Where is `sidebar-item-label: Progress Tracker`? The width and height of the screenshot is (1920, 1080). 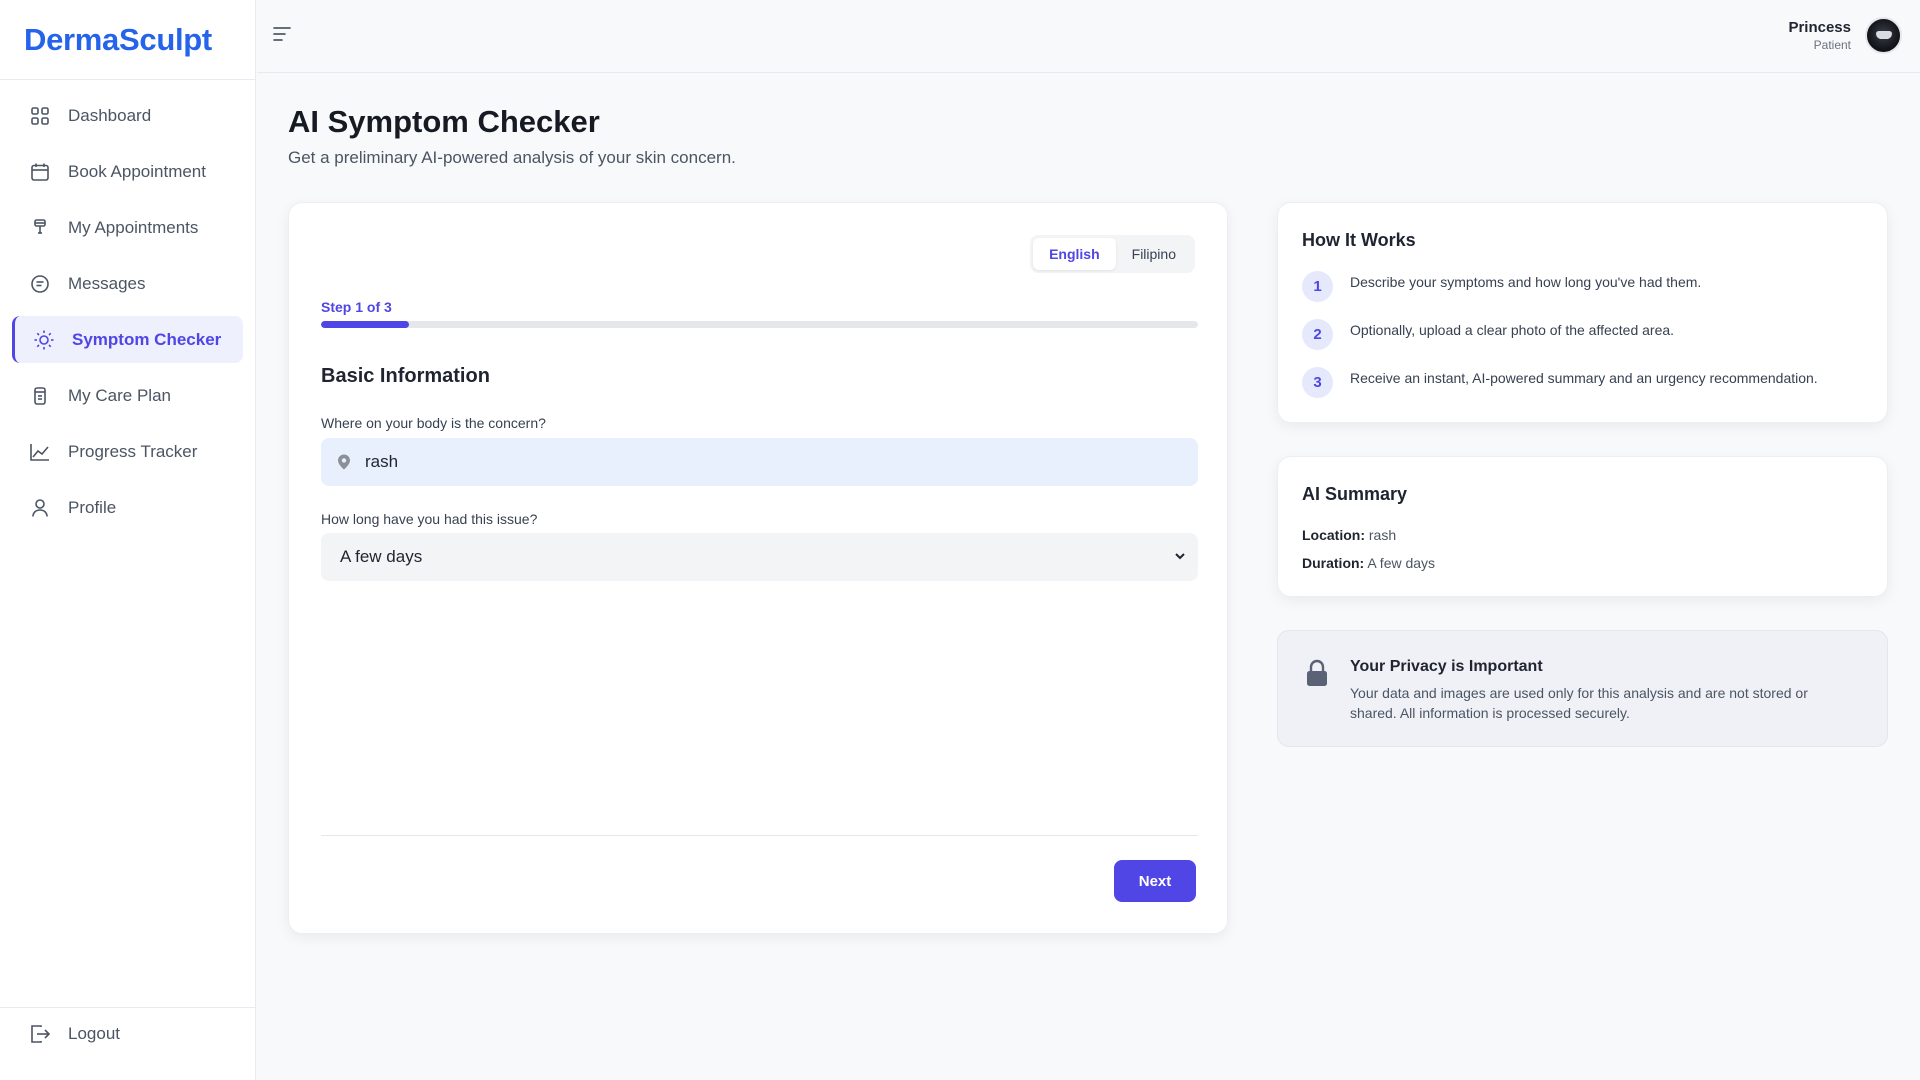
sidebar-item-label: Progress Tracker is located at coordinates (133, 451).